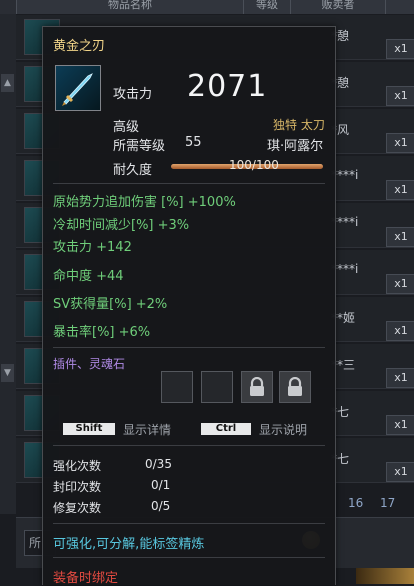  I want to click on market-header: 物品名称 等级 贩卖者, so click(207, 7).